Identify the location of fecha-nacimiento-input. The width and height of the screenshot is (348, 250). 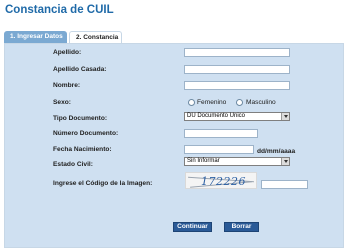
(219, 149).